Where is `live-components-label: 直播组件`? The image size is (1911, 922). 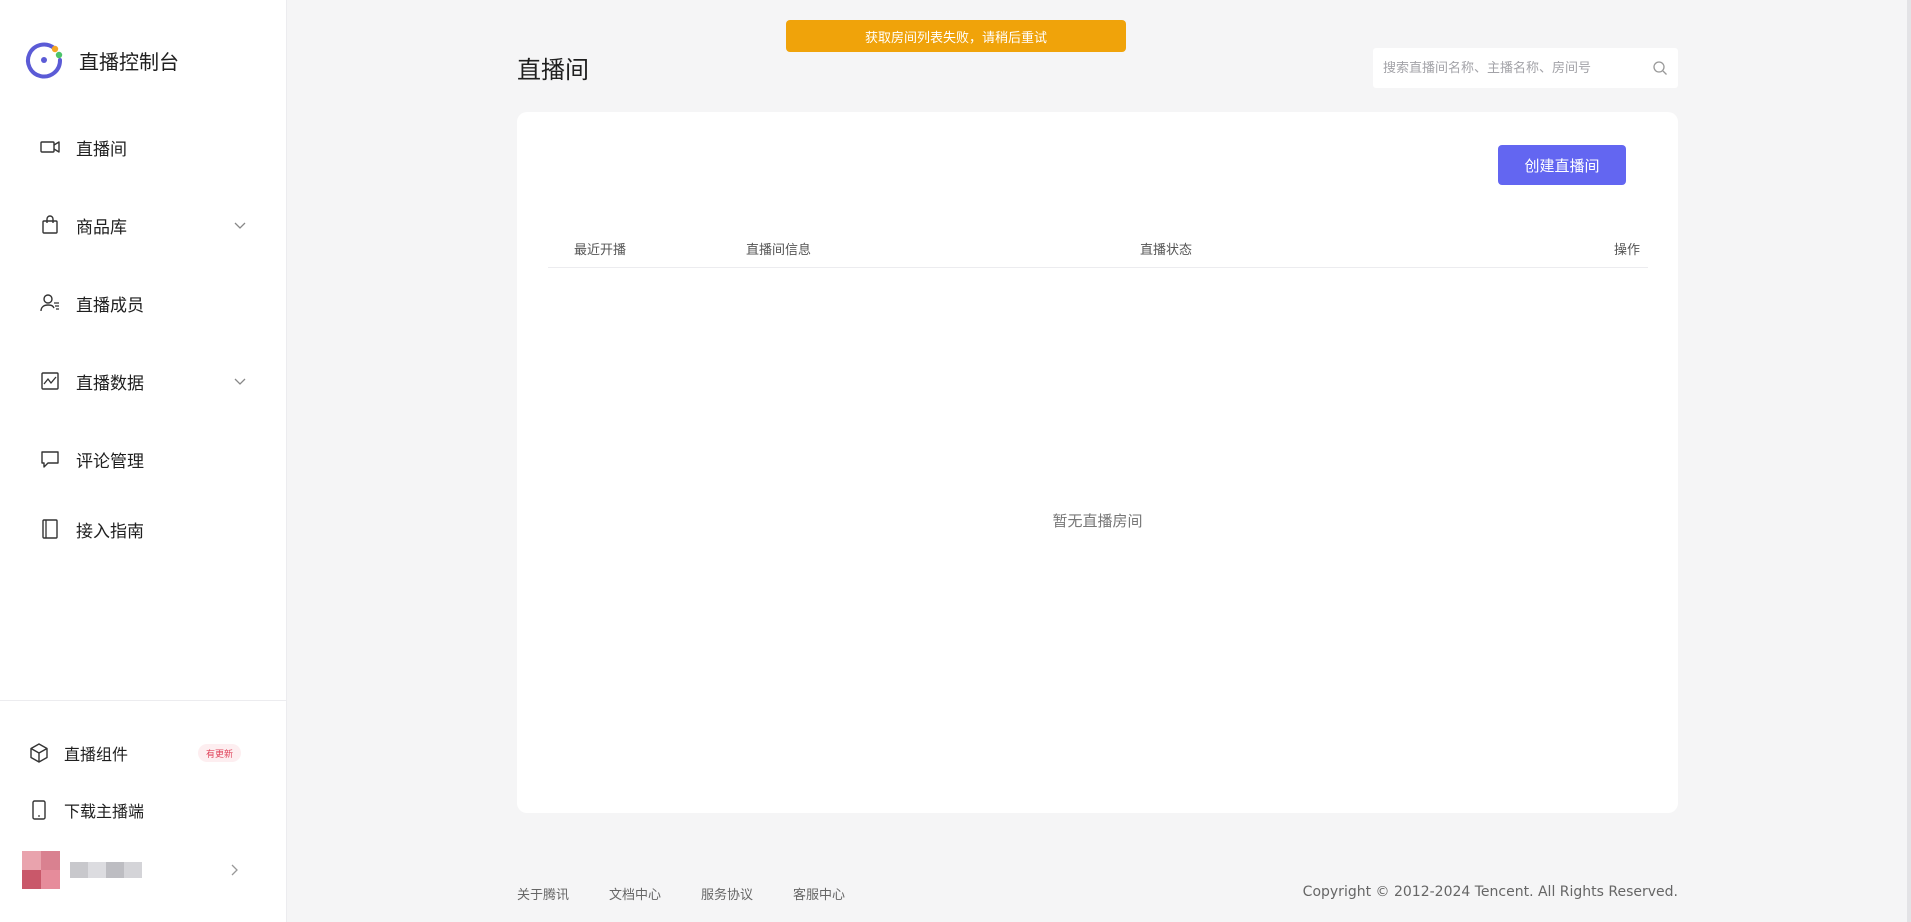 live-components-label: 直播组件 is located at coordinates (96, 754).